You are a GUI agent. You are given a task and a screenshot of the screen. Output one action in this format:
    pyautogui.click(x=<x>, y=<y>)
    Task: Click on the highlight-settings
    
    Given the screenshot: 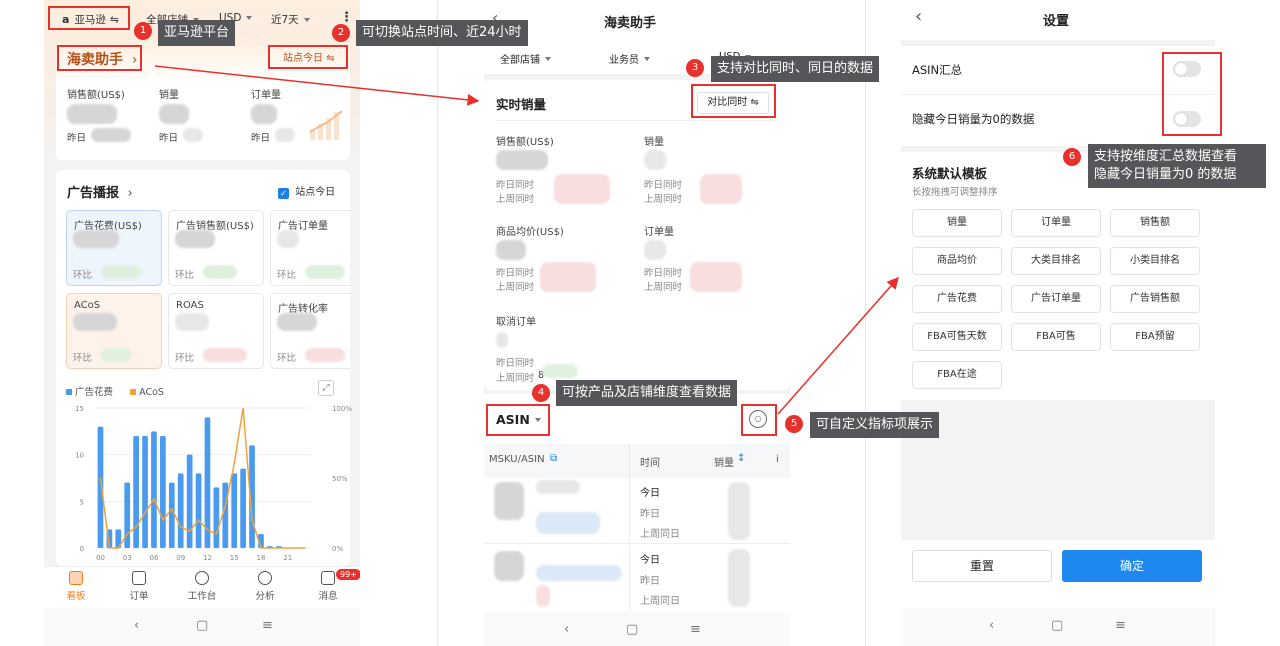 What is the action you would take?
    pyautogui.click(x=759, y=420)
    